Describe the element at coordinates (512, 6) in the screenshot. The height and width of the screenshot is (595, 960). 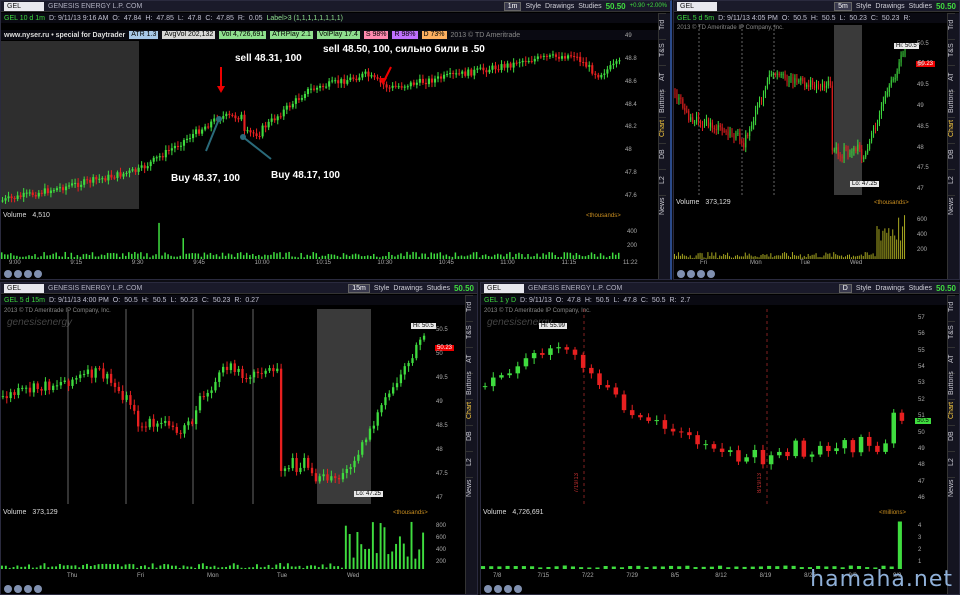
I see `timeframe-button: 1m` at that location.